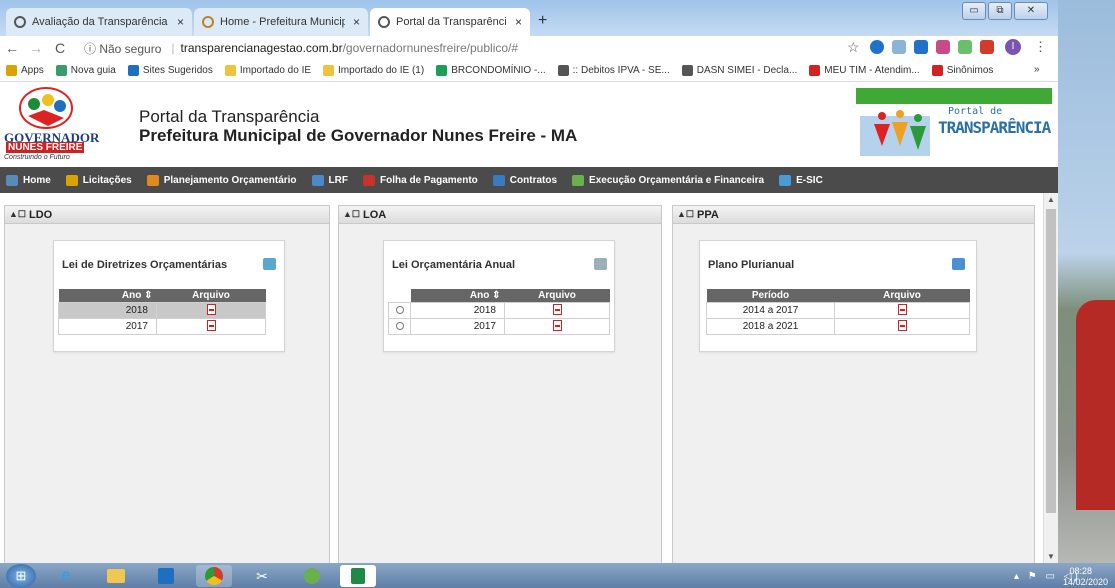  Describe the element at coordinates (66, 576) in the screenshot. I see `ie-taskbar-button: e` at that location.